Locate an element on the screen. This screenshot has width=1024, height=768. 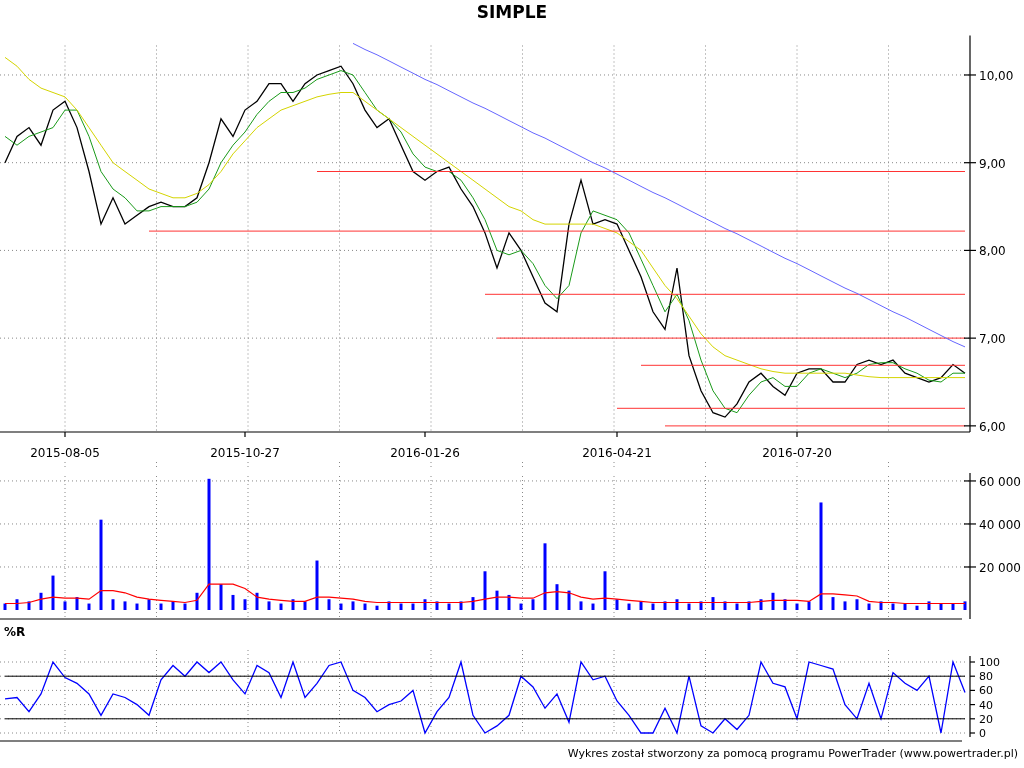
price-axis-label: 6,00 is located at coordinates (992, 426).